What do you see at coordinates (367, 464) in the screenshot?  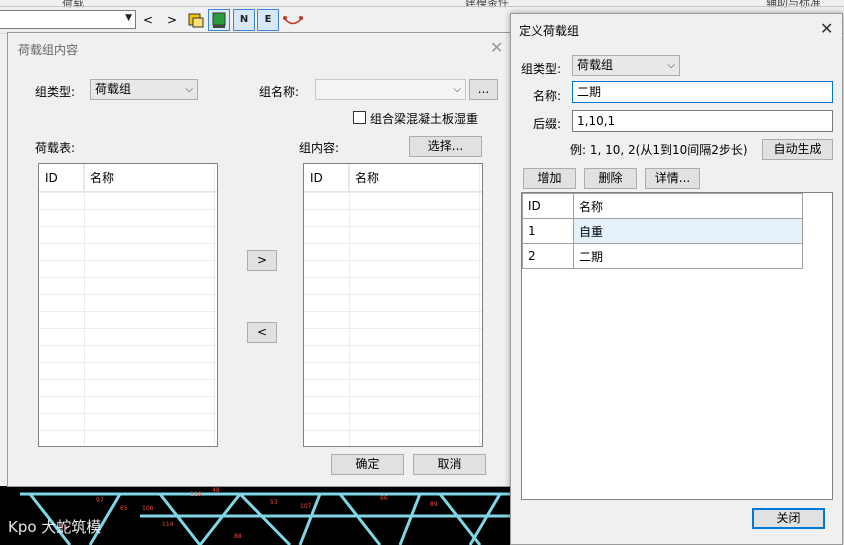 I see `ok-button: 确定` at bounding box center [367, 464].